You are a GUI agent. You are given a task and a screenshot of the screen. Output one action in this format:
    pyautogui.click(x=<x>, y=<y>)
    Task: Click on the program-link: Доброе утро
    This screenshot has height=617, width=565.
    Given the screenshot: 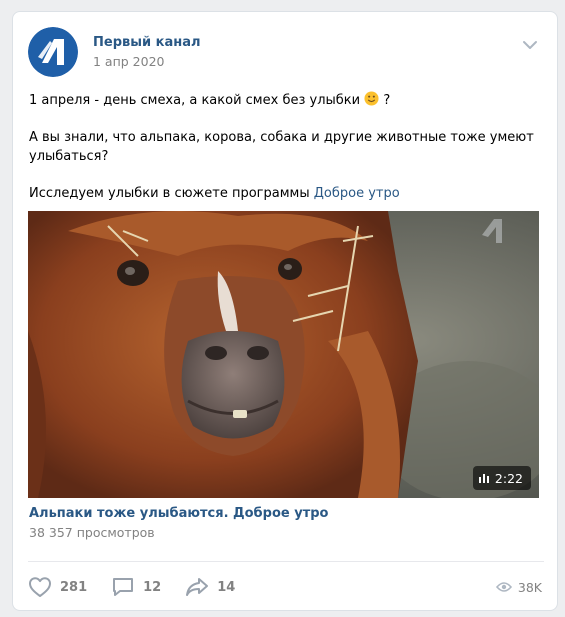 What is the action you would take?
    pyautogui.click(x=357, y=193)
    